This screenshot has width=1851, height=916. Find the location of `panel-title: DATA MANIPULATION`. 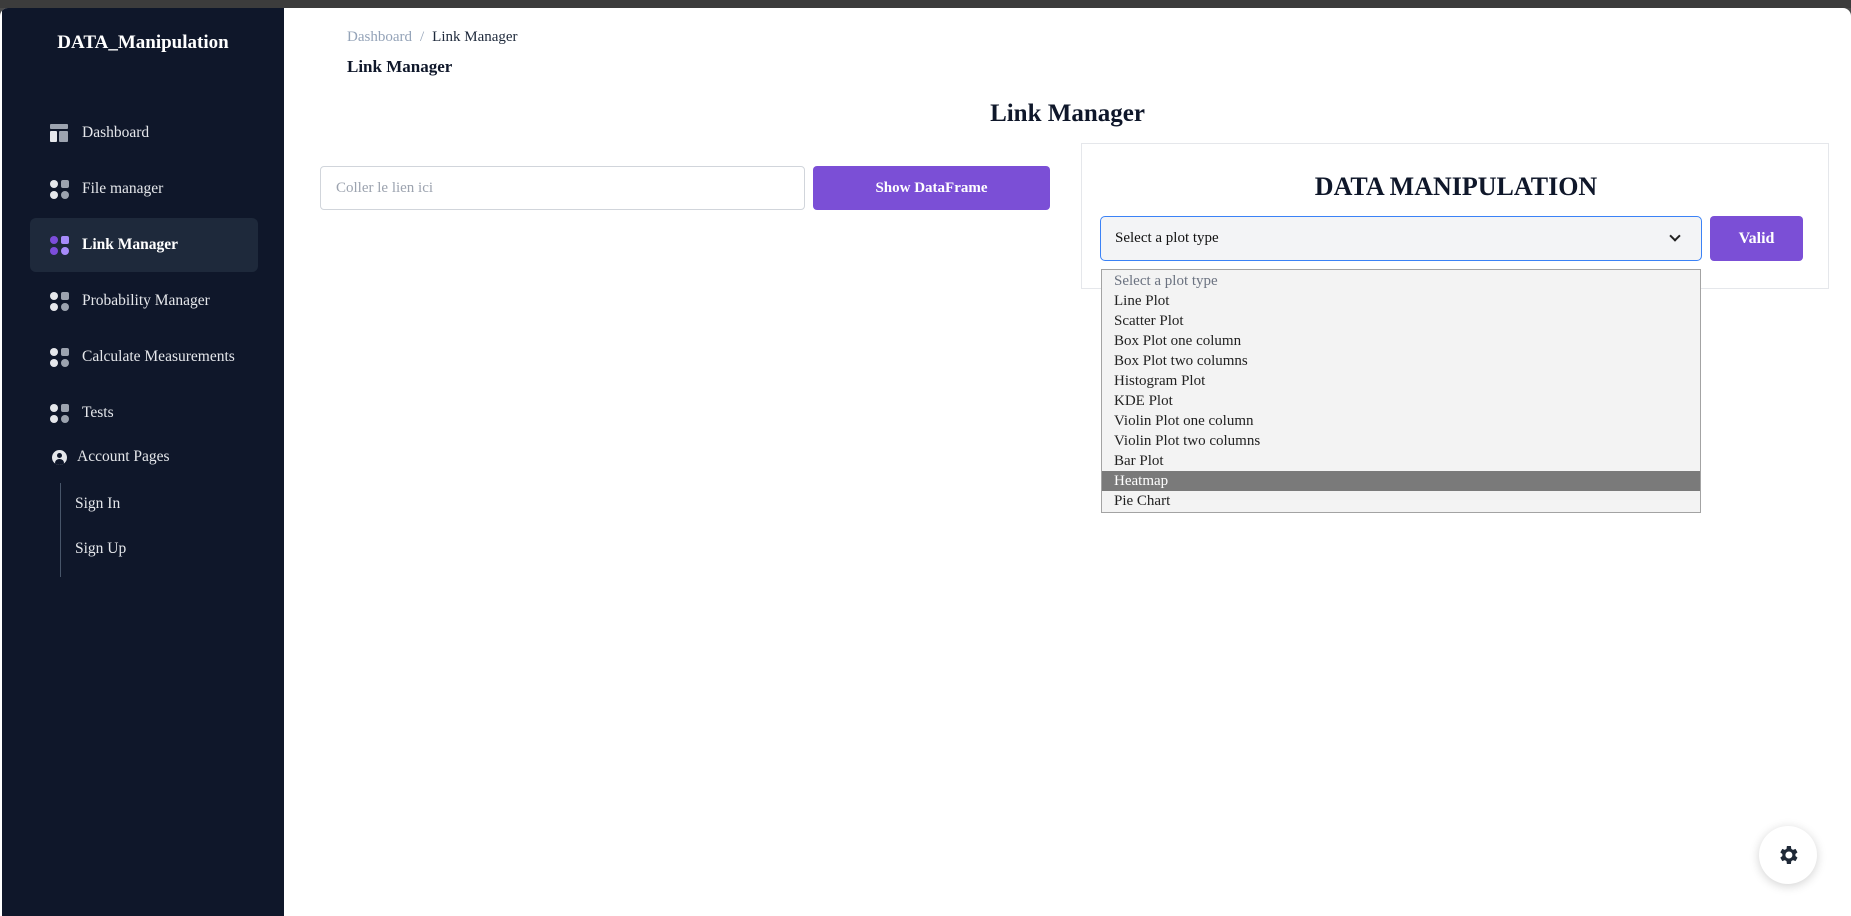

panel-title: DATA MANIPULATION is located at coordinates (1456, 186).